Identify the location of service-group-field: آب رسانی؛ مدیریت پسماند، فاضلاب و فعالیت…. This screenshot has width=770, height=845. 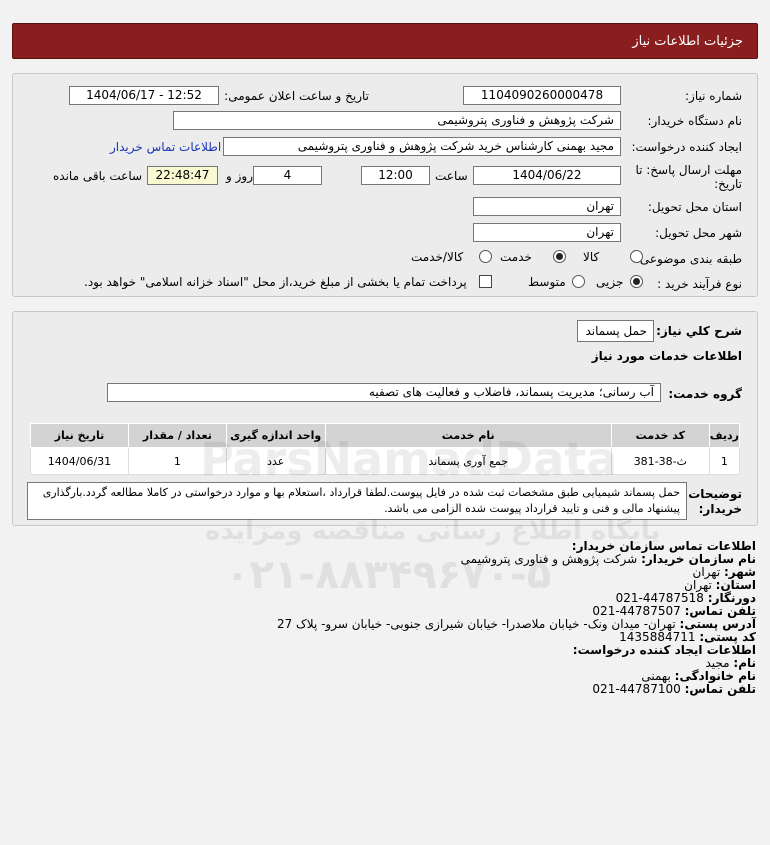
(384, 392).